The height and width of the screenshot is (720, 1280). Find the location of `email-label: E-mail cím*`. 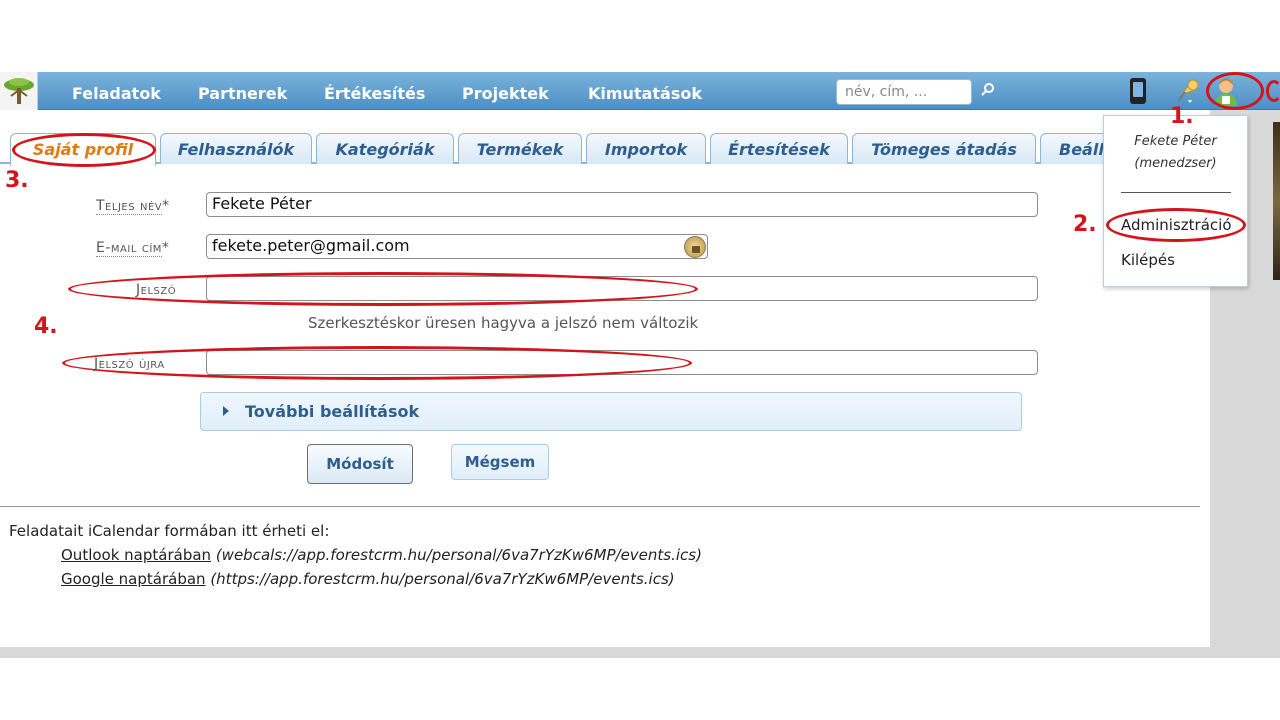

email-label: E-mail cím* is located at coordinates (133, 248).